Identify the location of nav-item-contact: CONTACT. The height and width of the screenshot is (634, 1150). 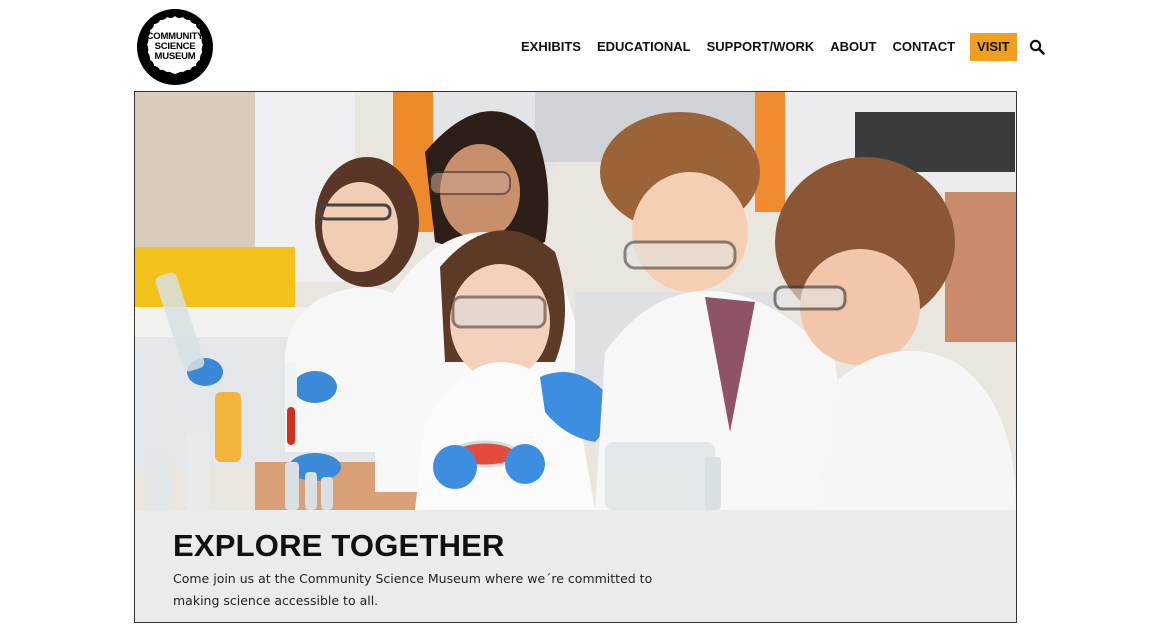
(923, 47).